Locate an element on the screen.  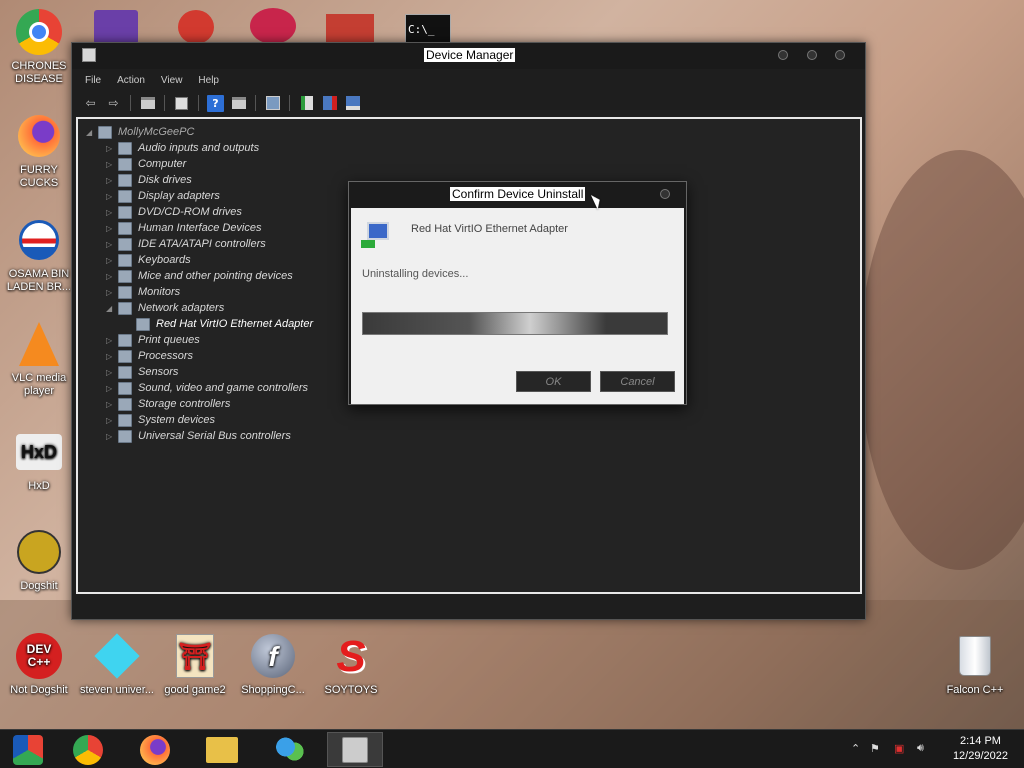
help-icon: ? is located at coordinates (215, 103).